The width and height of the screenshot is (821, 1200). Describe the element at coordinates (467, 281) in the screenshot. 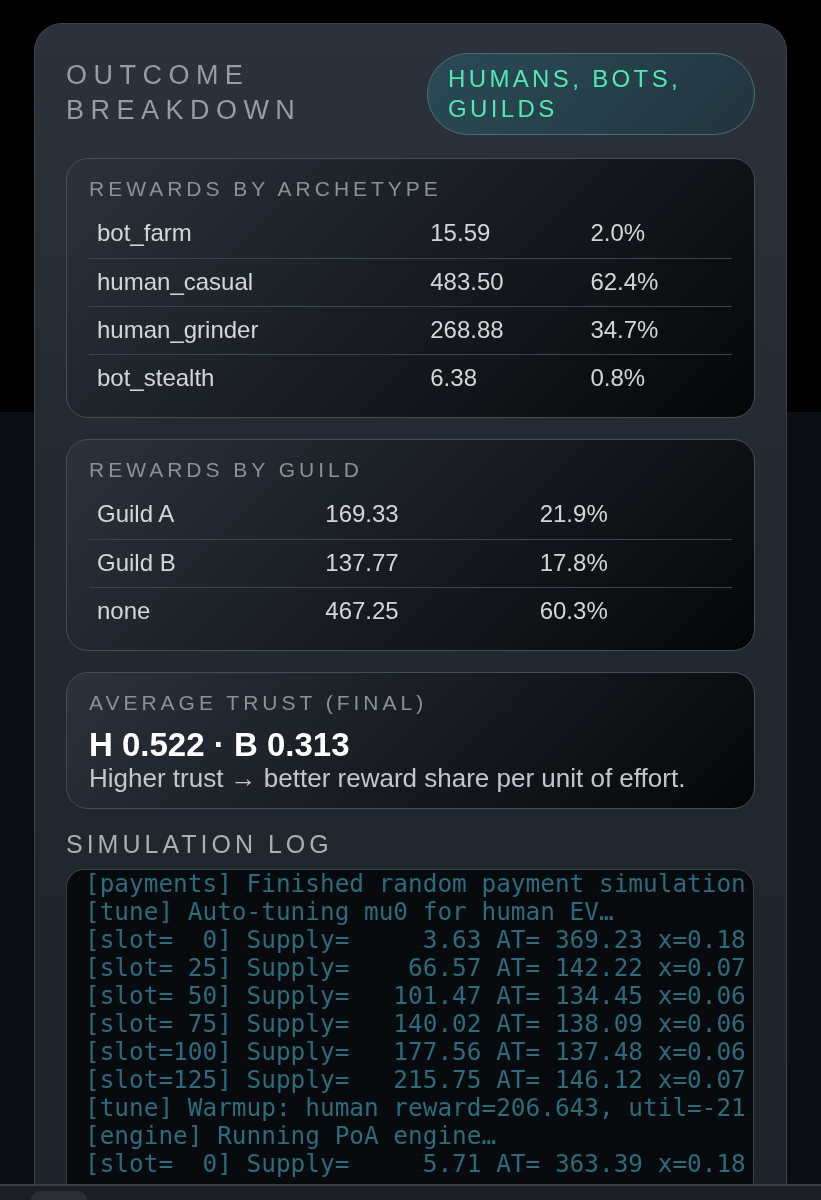

I see `table-cell: 483.50` at that location.